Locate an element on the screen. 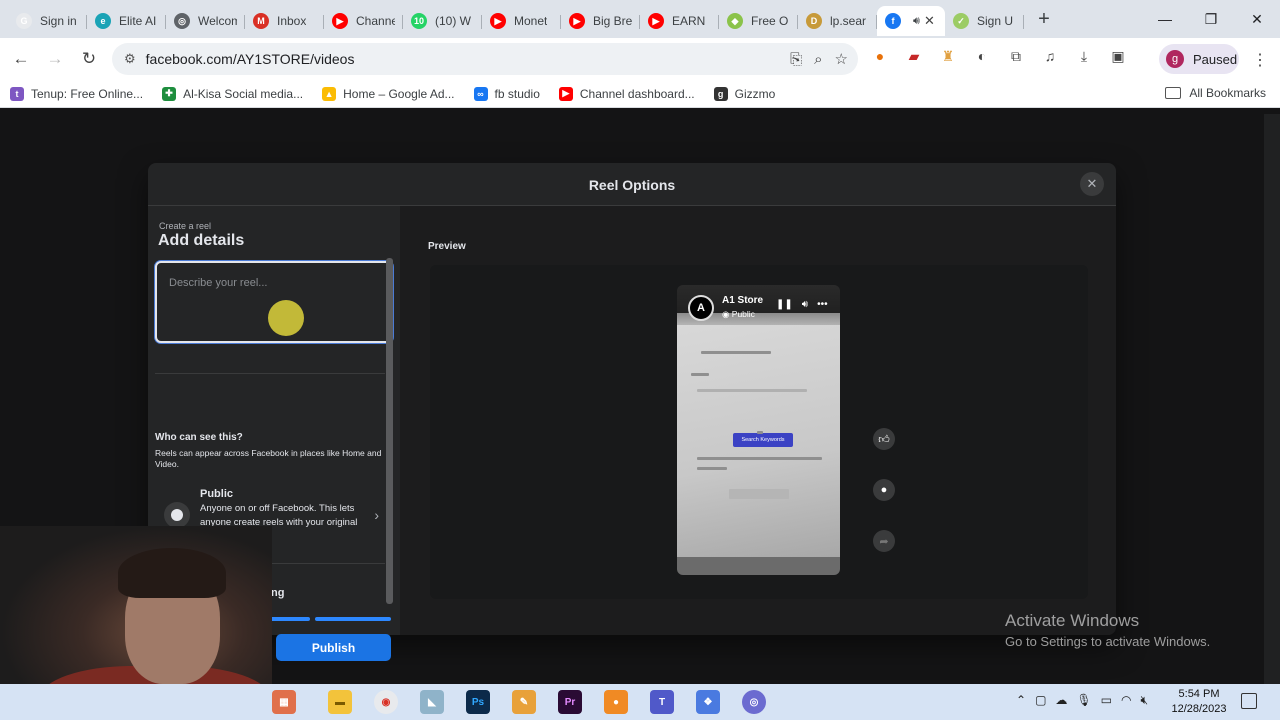  battery-icon: ▭ is located at coordinates (1106, 700).